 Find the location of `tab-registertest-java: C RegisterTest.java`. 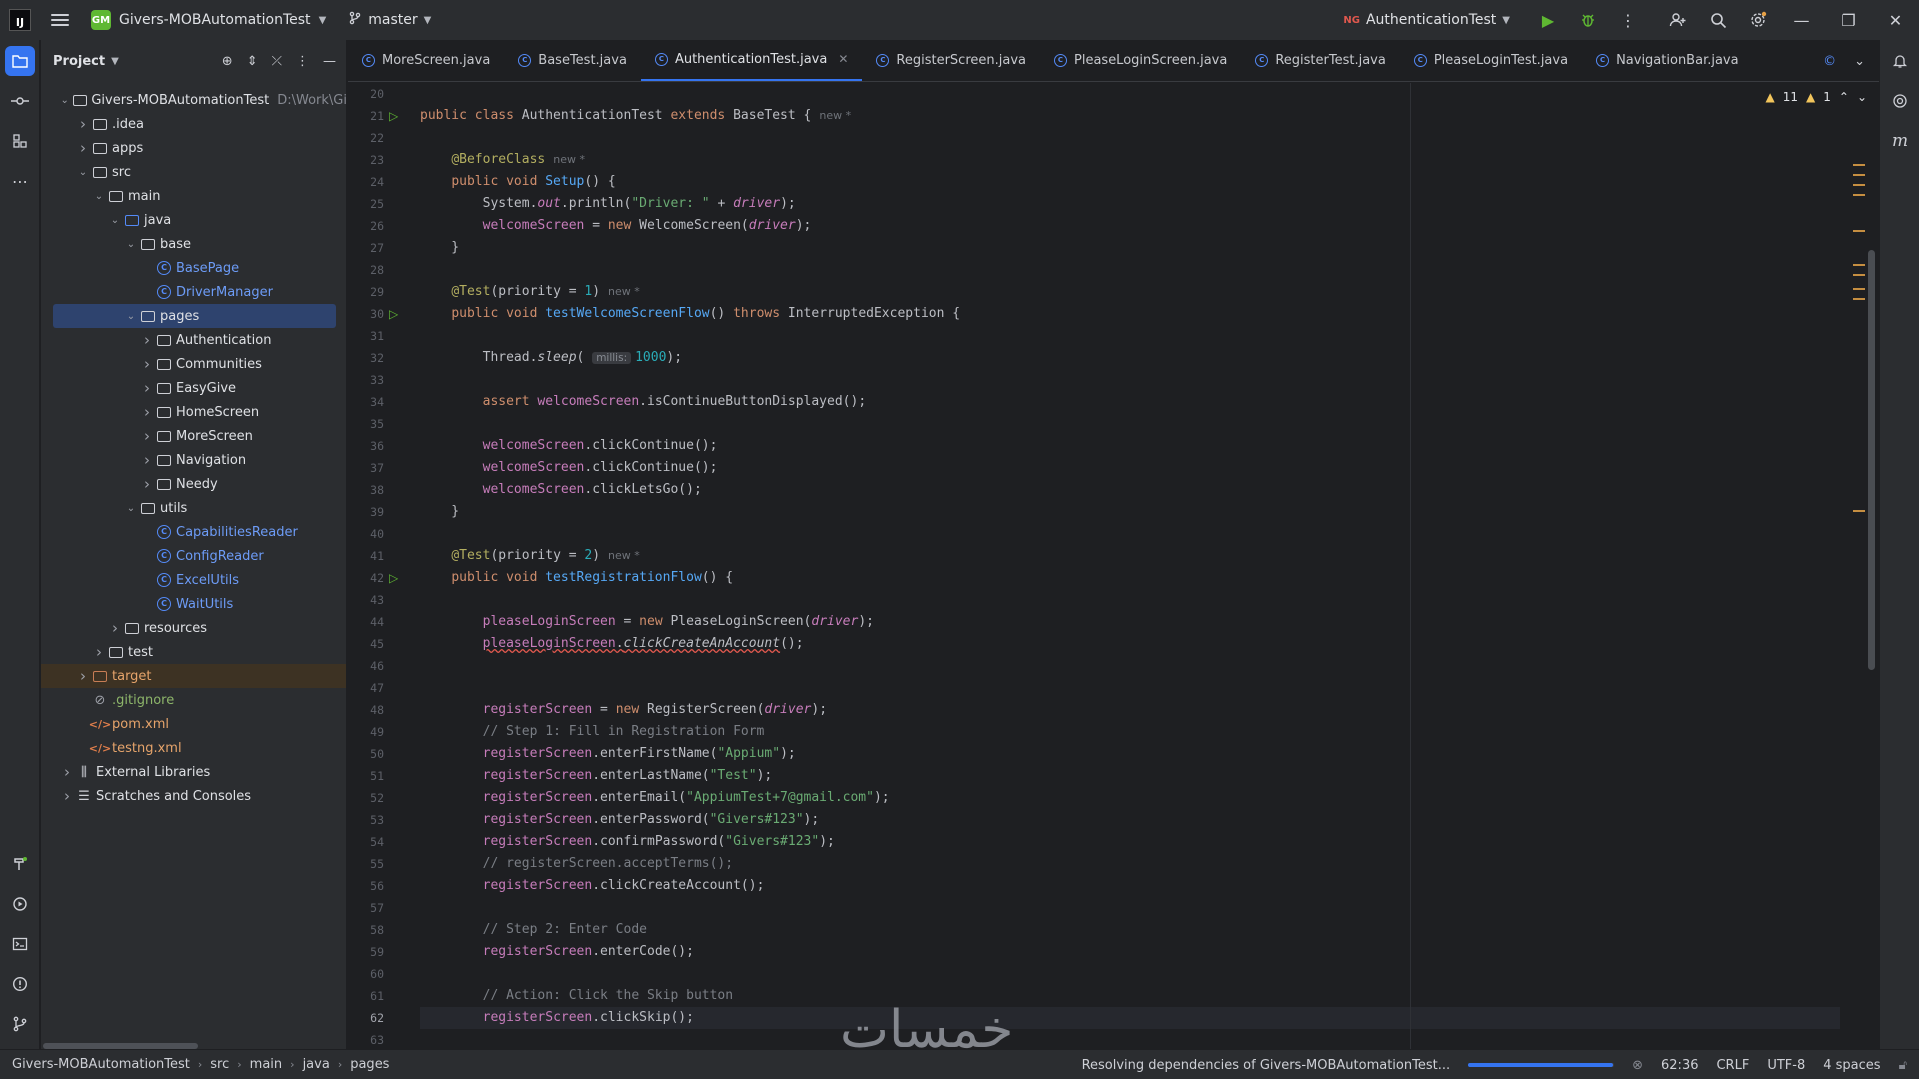

tab-registertest-java: C RegisterTest.java is located at coordinates (1320, 60).